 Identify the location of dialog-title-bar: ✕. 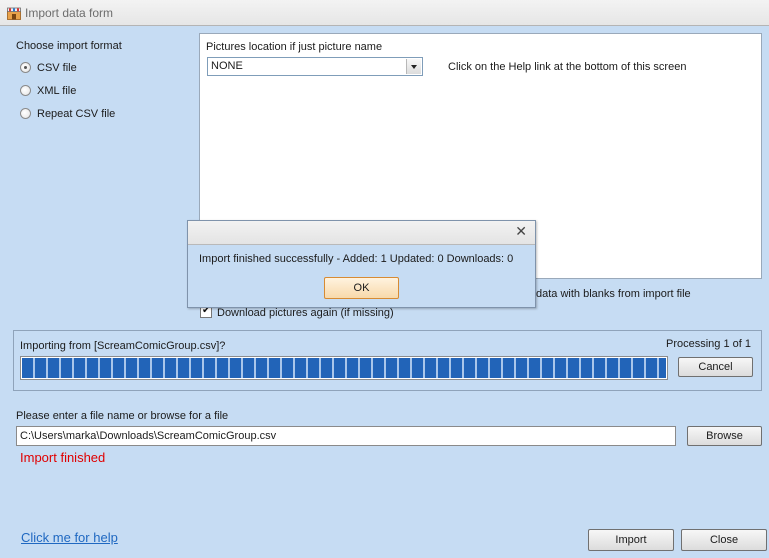
(361, 233).